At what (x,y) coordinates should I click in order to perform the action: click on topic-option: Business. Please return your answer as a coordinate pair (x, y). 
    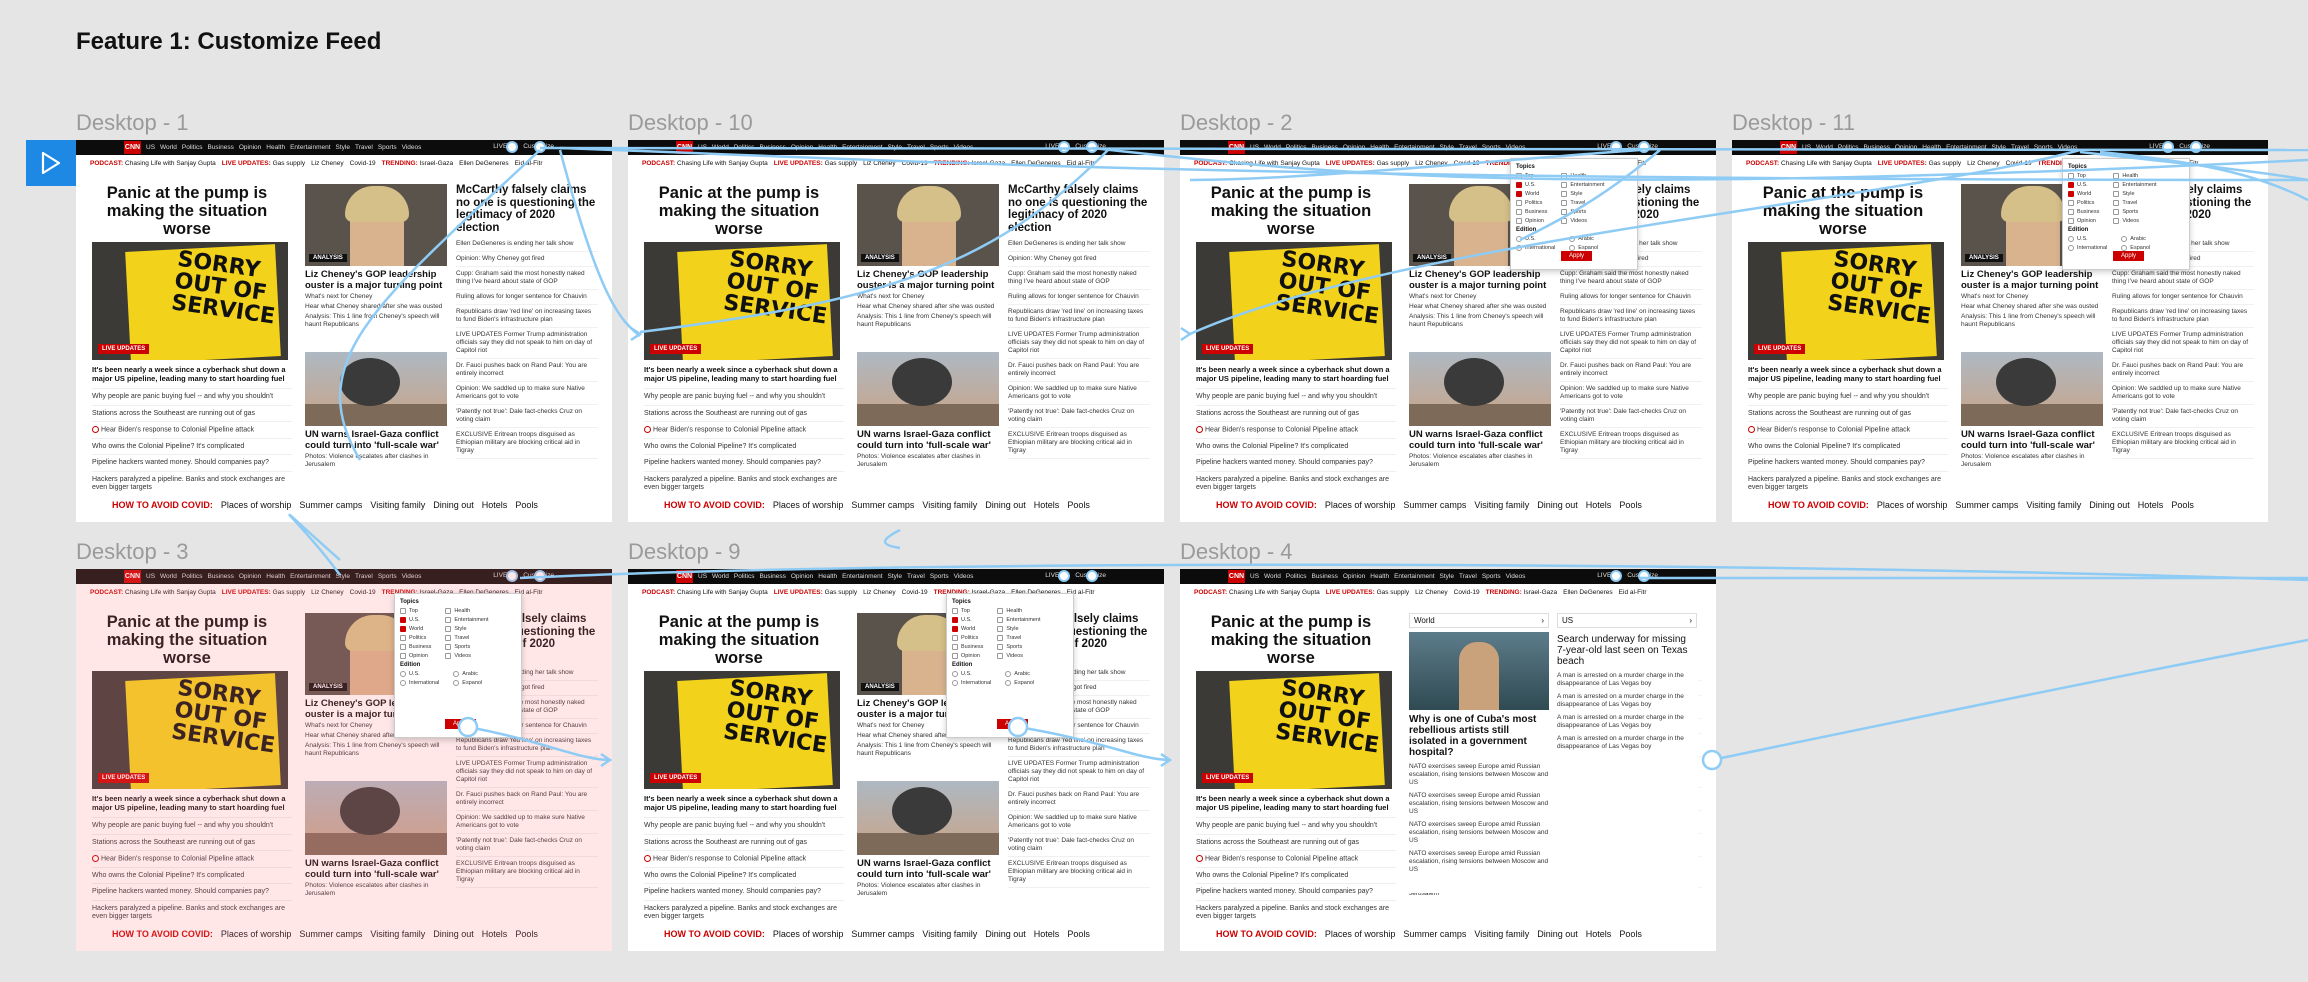
    Looking at the image, I should click on (1531, 212).